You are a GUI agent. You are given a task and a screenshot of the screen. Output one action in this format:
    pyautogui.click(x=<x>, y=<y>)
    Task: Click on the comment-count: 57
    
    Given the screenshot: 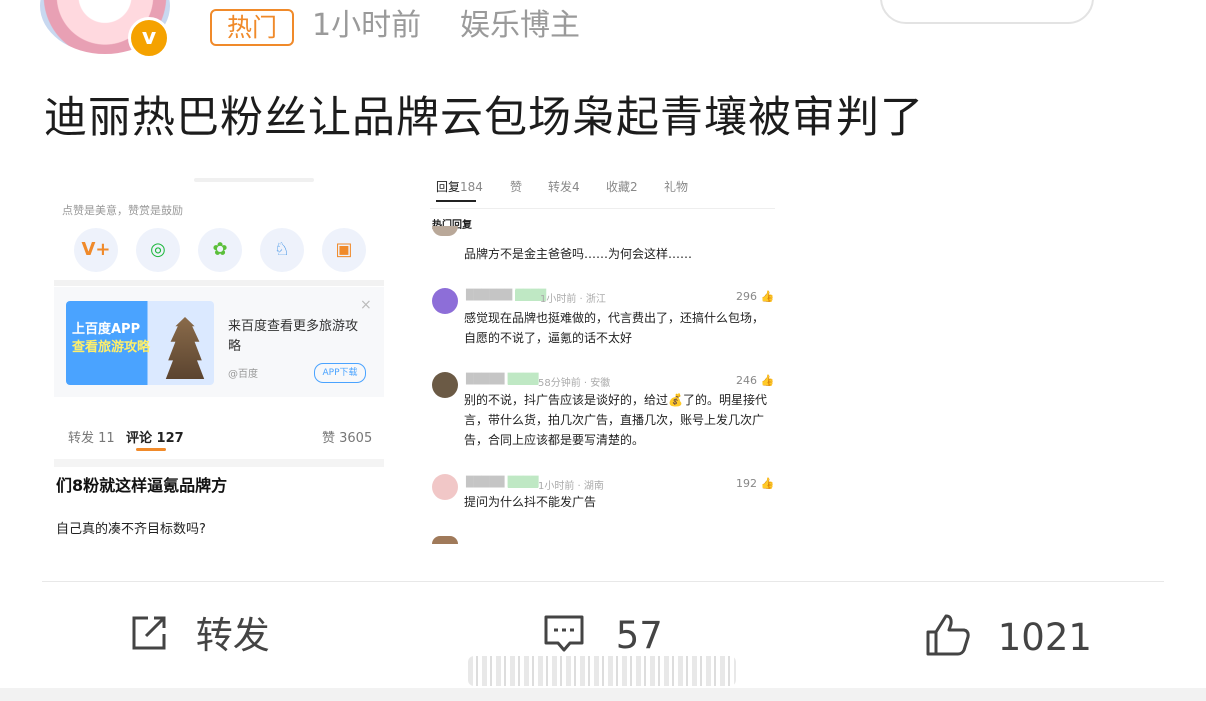 What is the action you would take?
    pyautogui.click(x=639, y=635)
    